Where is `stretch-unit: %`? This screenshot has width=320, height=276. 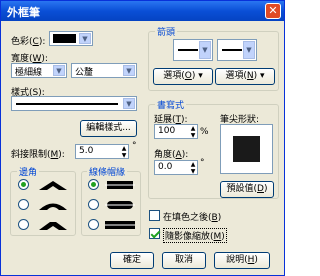
stretch-unit: % is located at coordinates (204, 132).